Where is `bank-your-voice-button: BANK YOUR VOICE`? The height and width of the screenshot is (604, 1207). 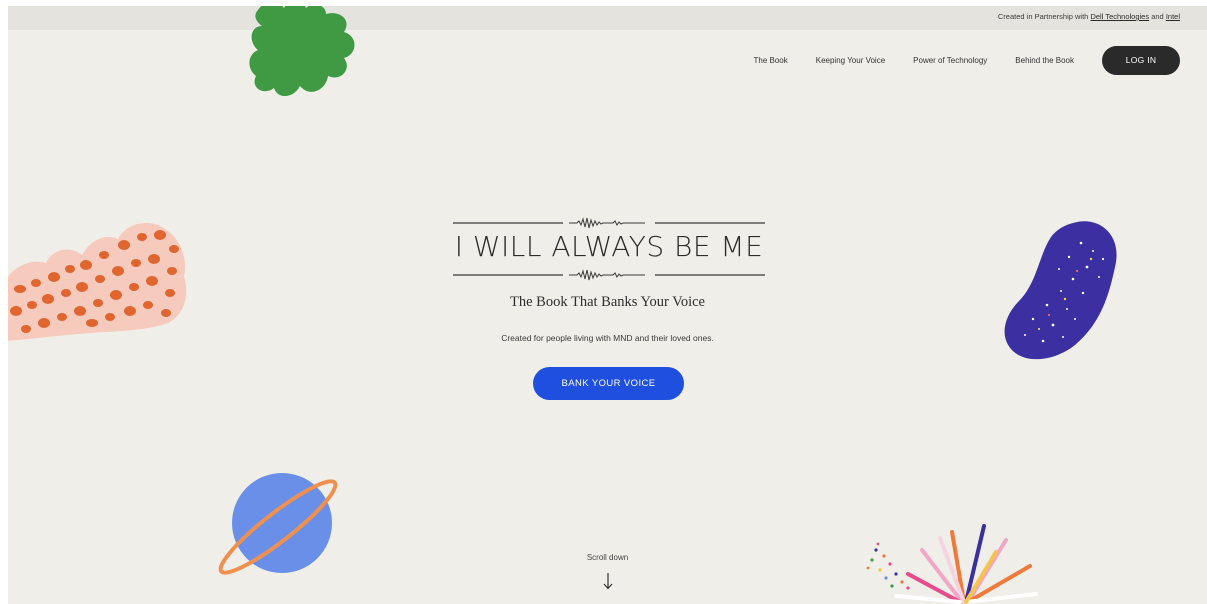 bank-your-voice-button: BANK YOUR VOICE is located at coordinates (608, 383).